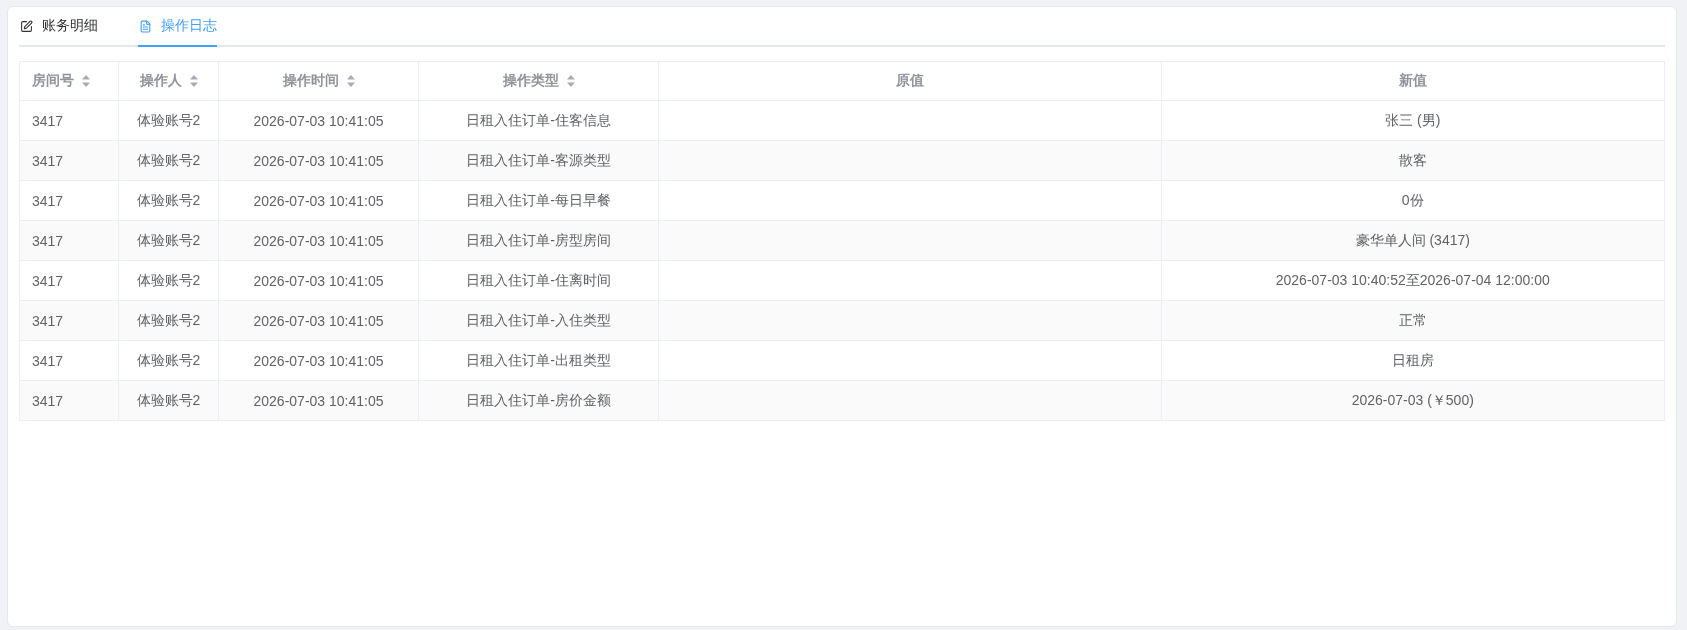 The width and height of the screenshot is (1687, 630). I want to click on table-cell: 日租入住订单-每日早餐, so click(538, 200).